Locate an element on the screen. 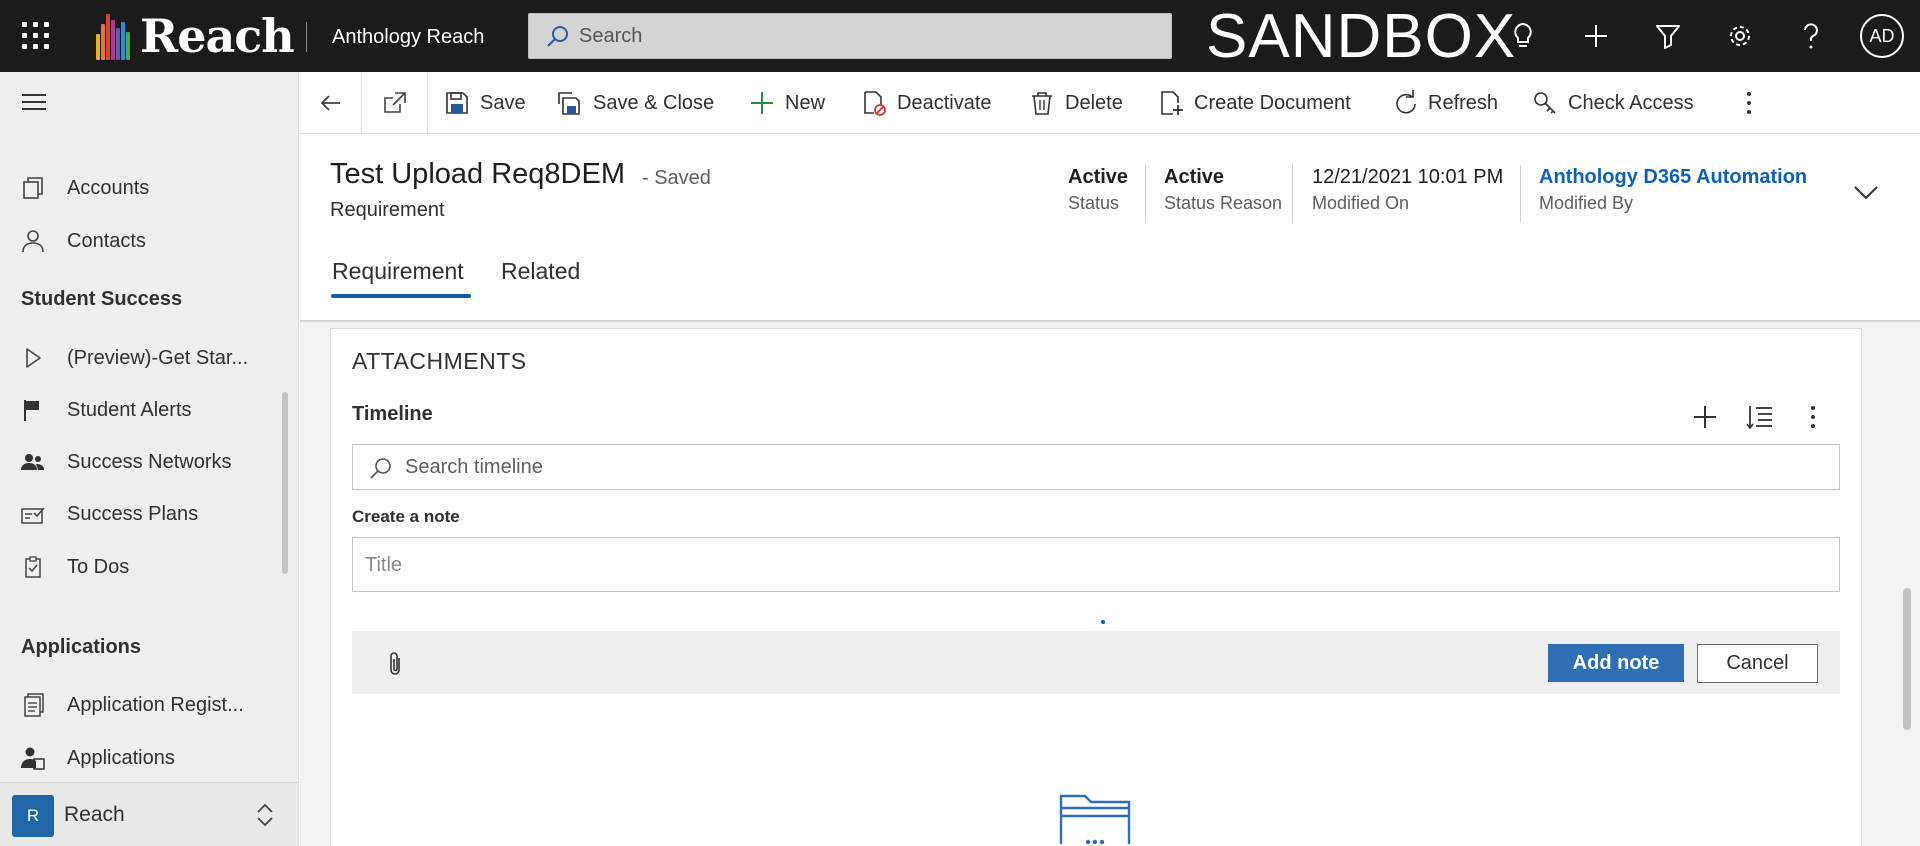 The image size is (1920, 846). top-bar: Reach Anthology Reach SANDBOX AD is located at coordinates (960, 36).